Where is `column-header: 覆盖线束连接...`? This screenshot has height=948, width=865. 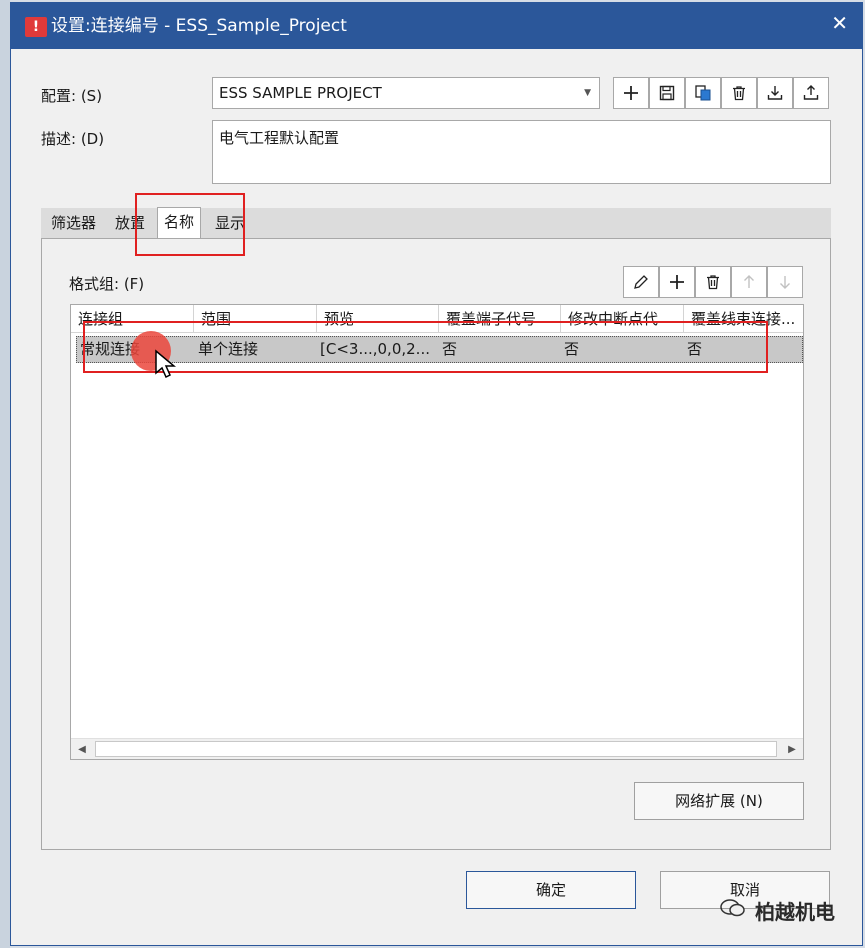 column-header: 覆盖线束连接... is located at coordinates (743, 319).